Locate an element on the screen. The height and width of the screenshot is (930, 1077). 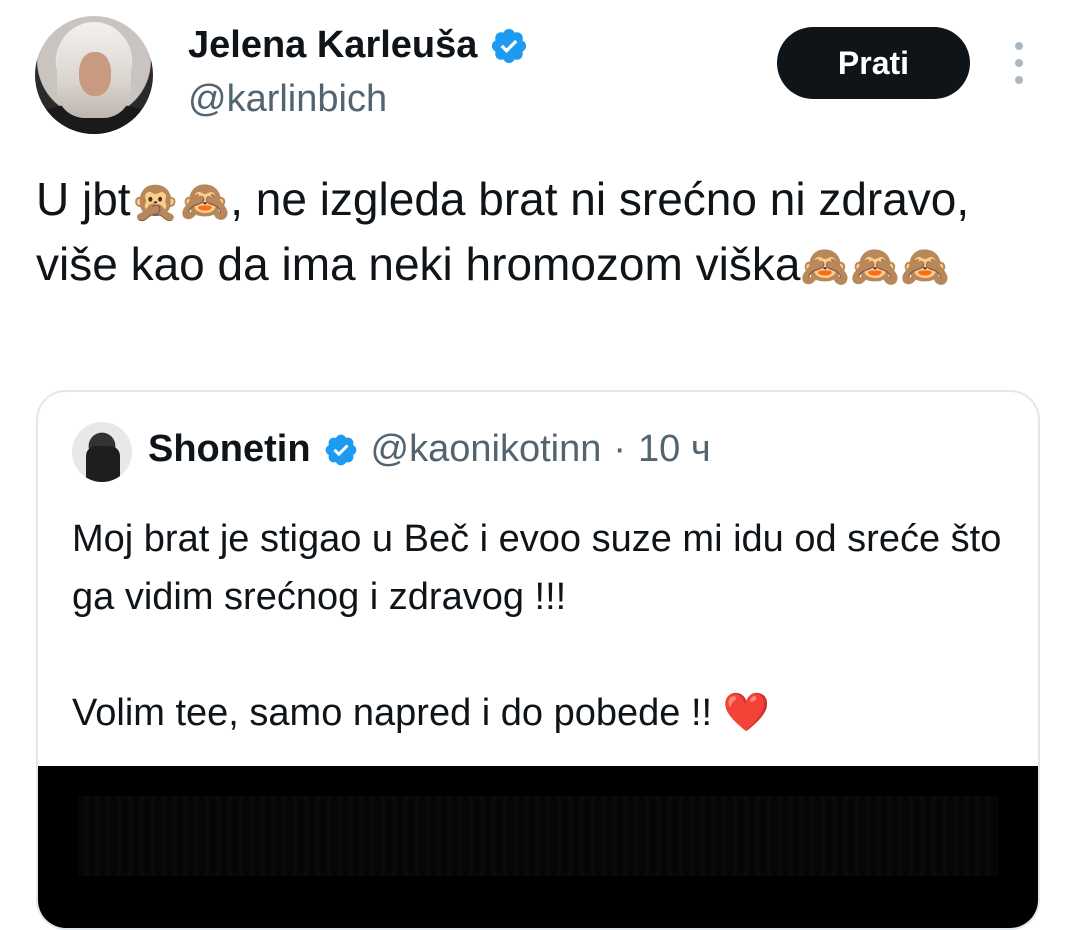
author-name-row: Jelena Karleuša is located at coordinates (358, 45).